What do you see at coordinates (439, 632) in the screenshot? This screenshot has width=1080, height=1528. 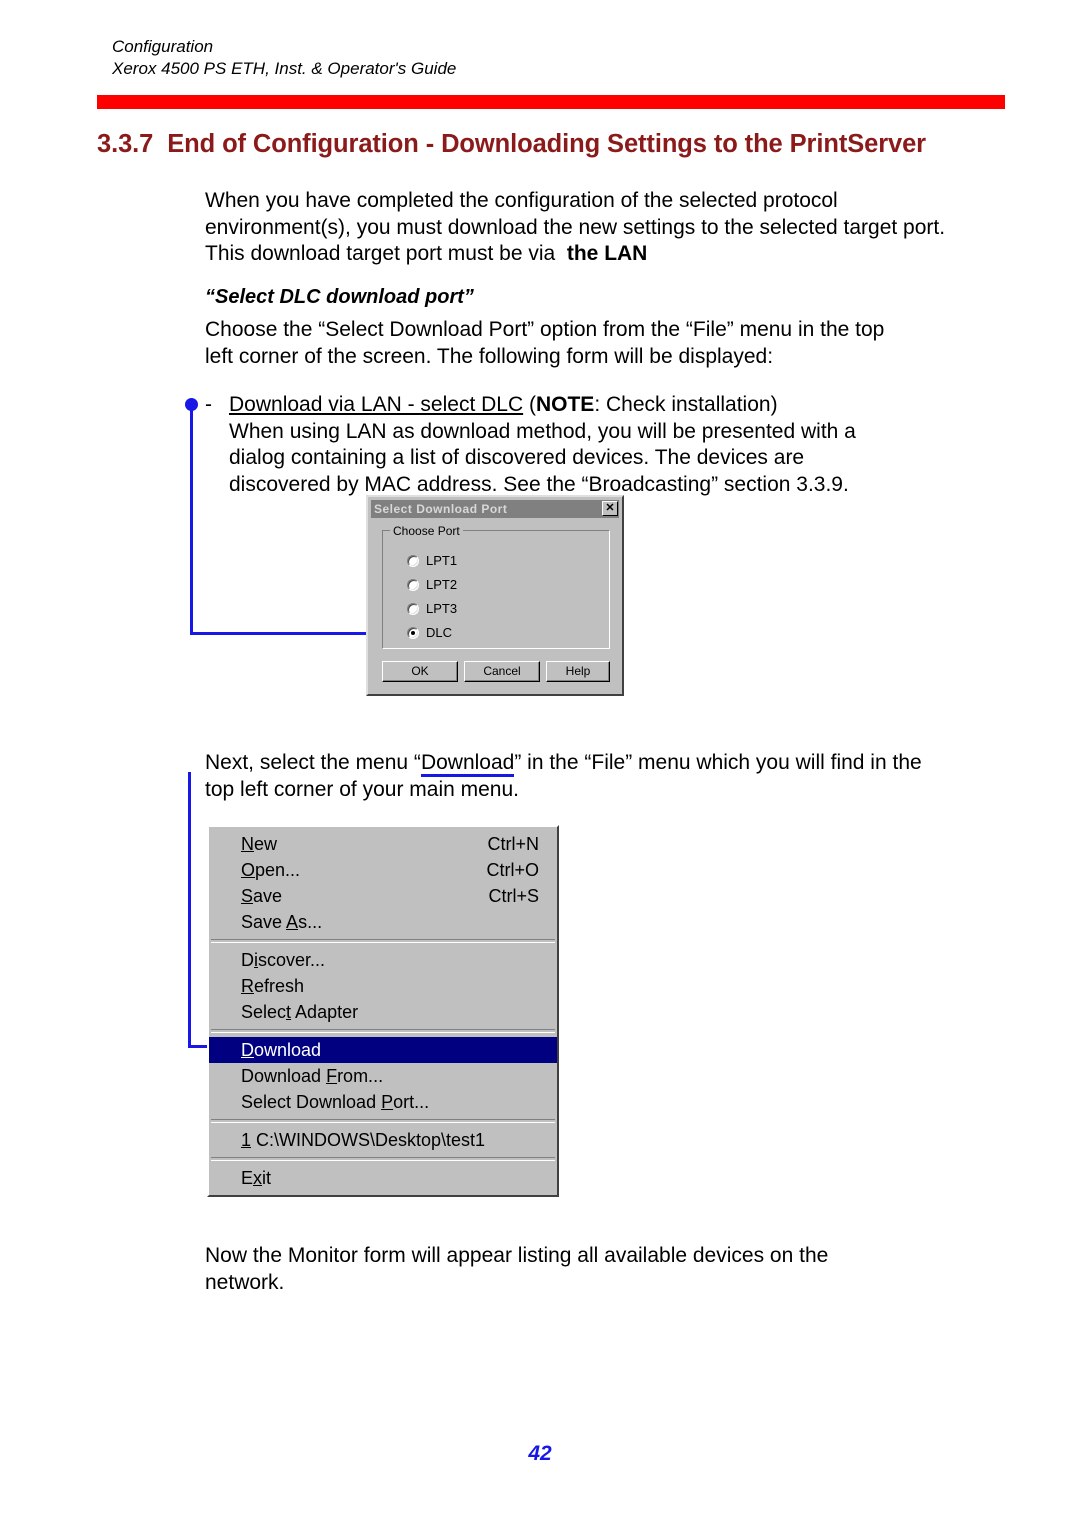 I see `radio-label-dlc: DLC` at bounding box center [439, 632].